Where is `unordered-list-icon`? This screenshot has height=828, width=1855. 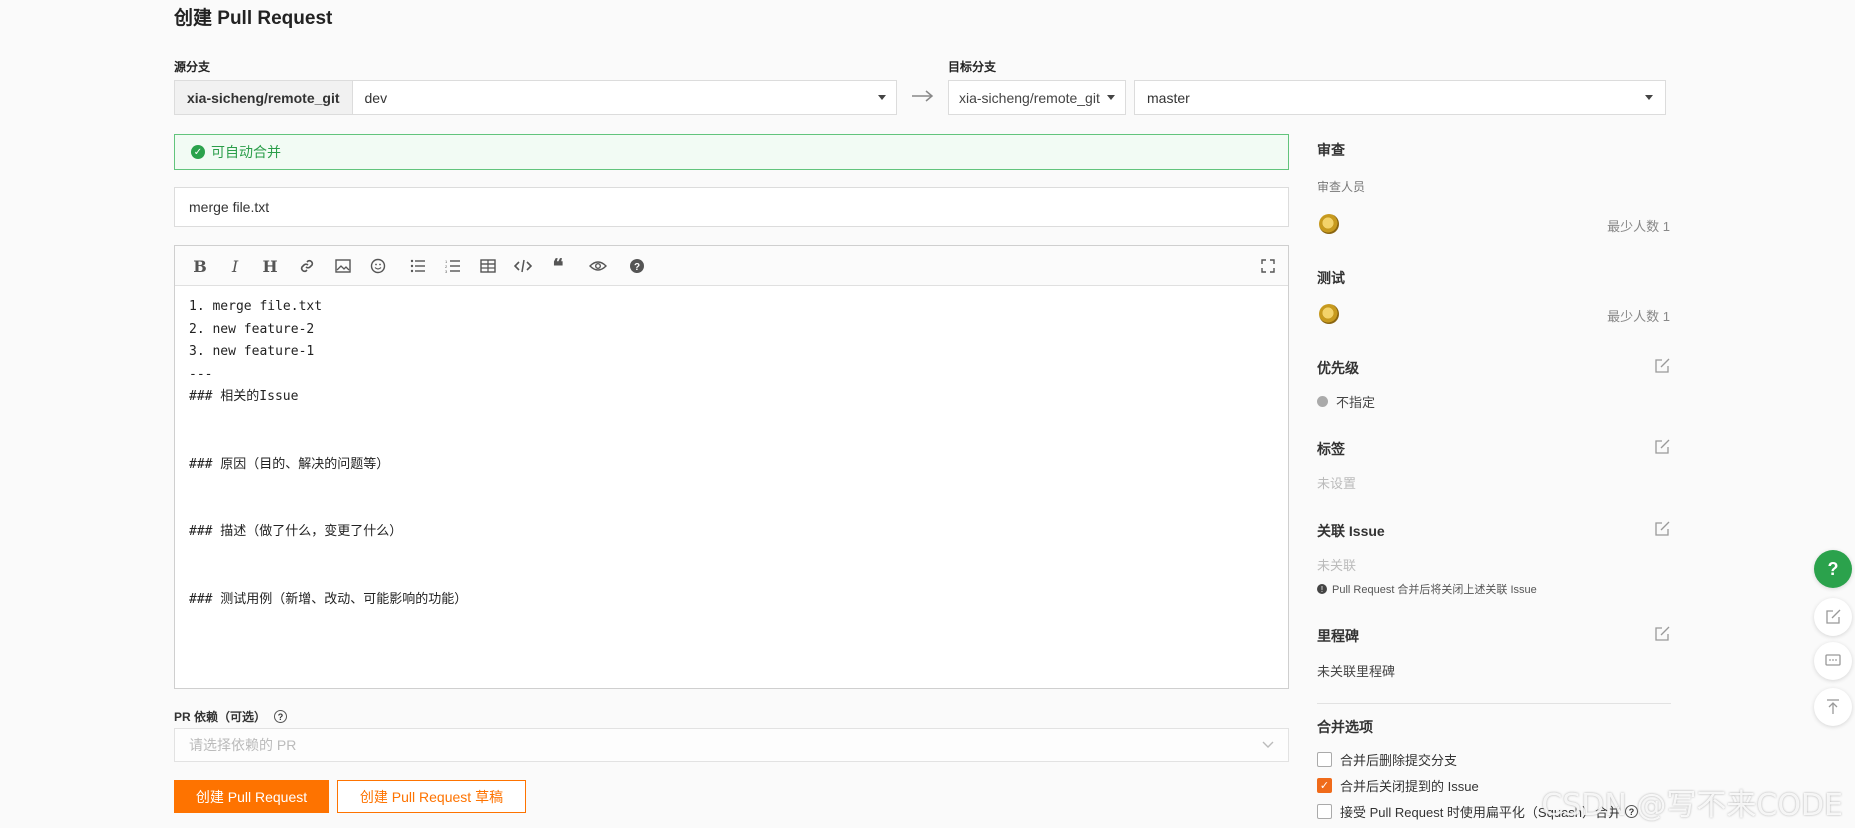
unordered-list-icon is located at coordinates (418, 266).